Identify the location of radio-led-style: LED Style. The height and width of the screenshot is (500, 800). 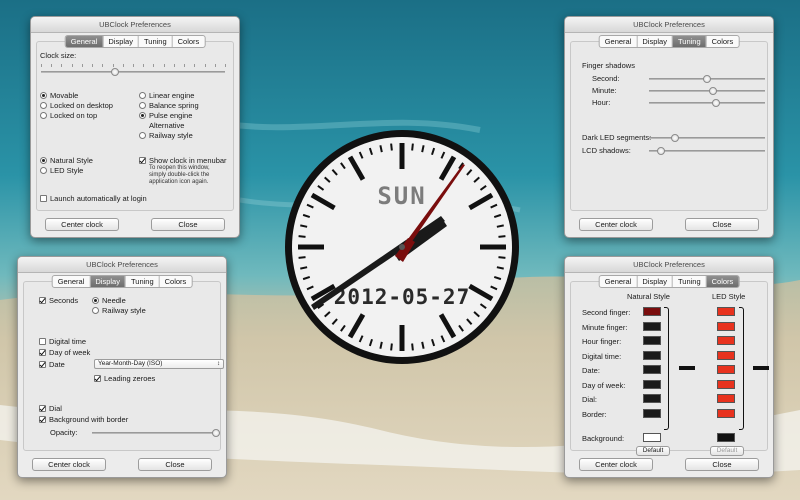
(61, 170).